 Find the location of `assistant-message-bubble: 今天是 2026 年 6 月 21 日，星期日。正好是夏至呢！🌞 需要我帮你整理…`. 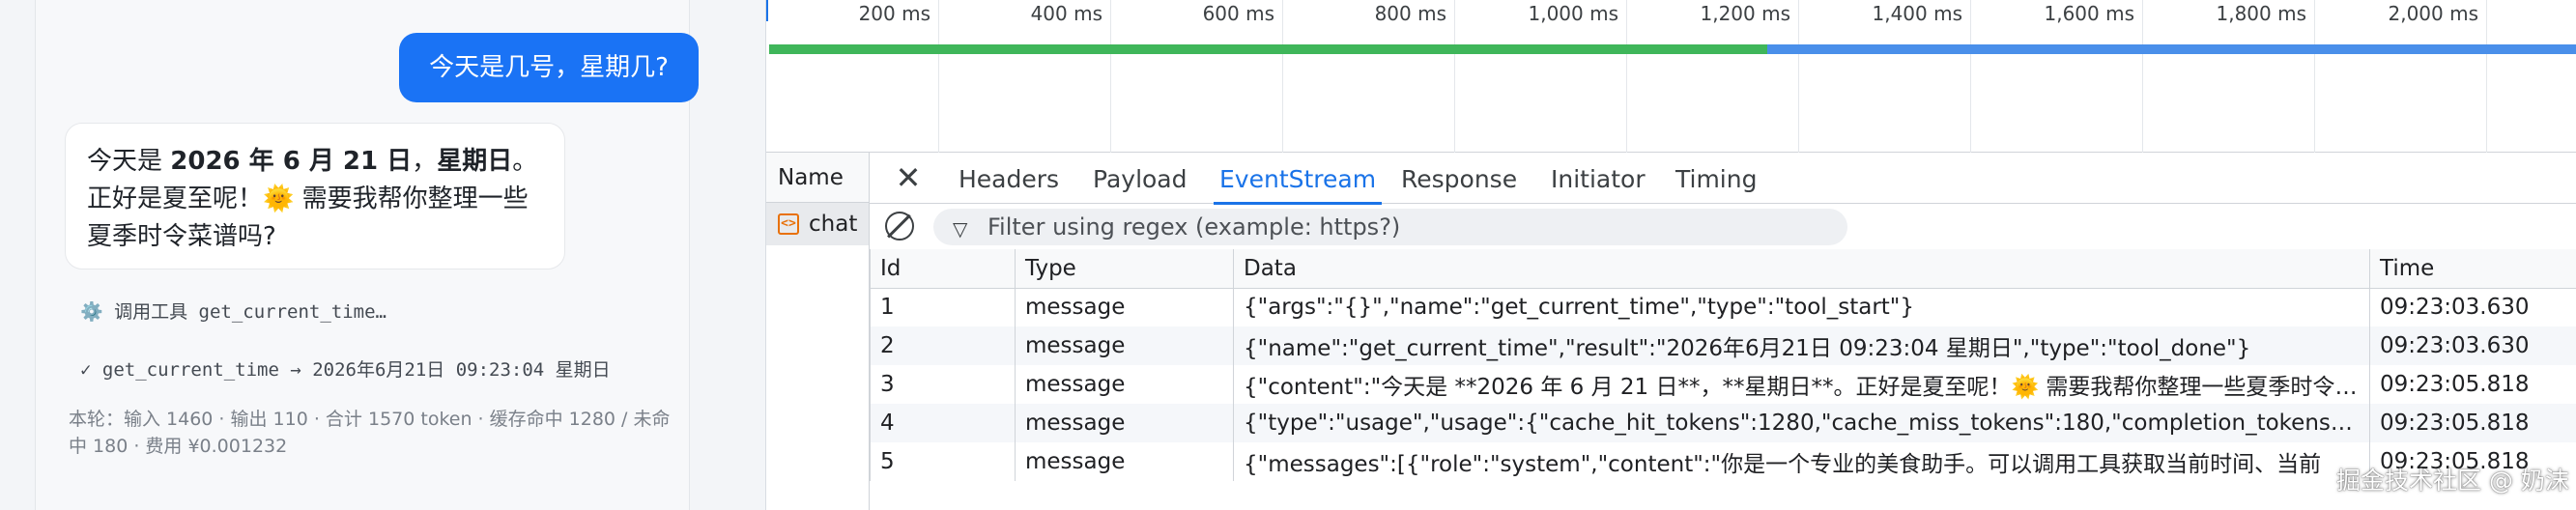

assistant-message-bubble: 今天是 2026 年 6 月 21 日，星期日。正好是夏至呢！🌞 需要我帮你整理… is located at coordinates (315, 196).